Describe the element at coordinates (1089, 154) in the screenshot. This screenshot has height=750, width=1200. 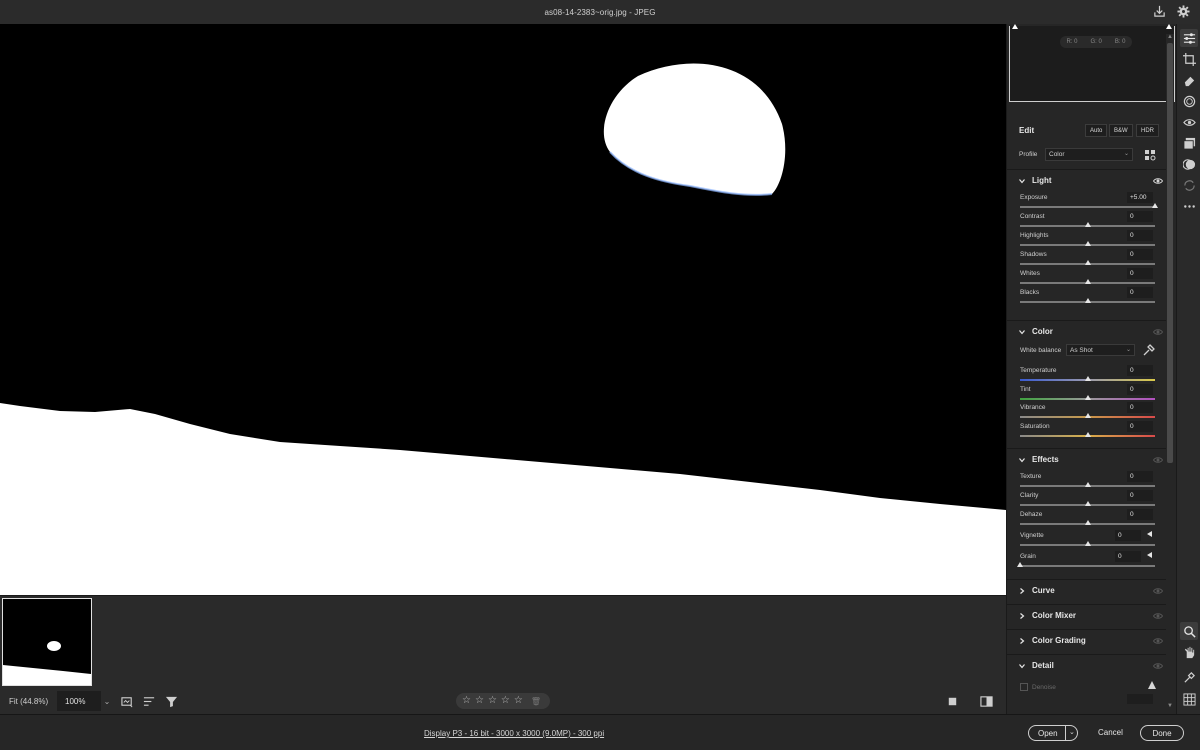
I see `profile-select: Color ⌄` at that location.